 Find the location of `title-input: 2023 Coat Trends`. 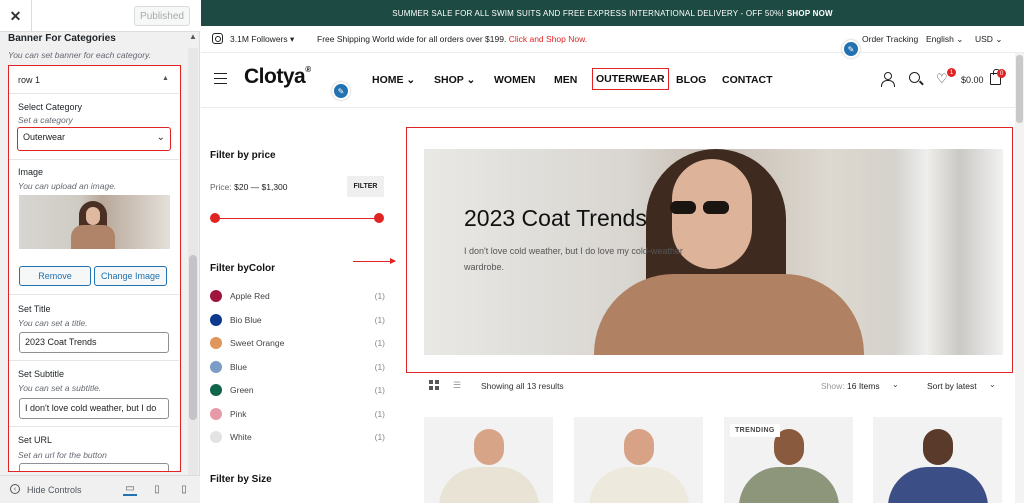

title-input: 2023 Coat Trends is located at coordinates (94, 342).